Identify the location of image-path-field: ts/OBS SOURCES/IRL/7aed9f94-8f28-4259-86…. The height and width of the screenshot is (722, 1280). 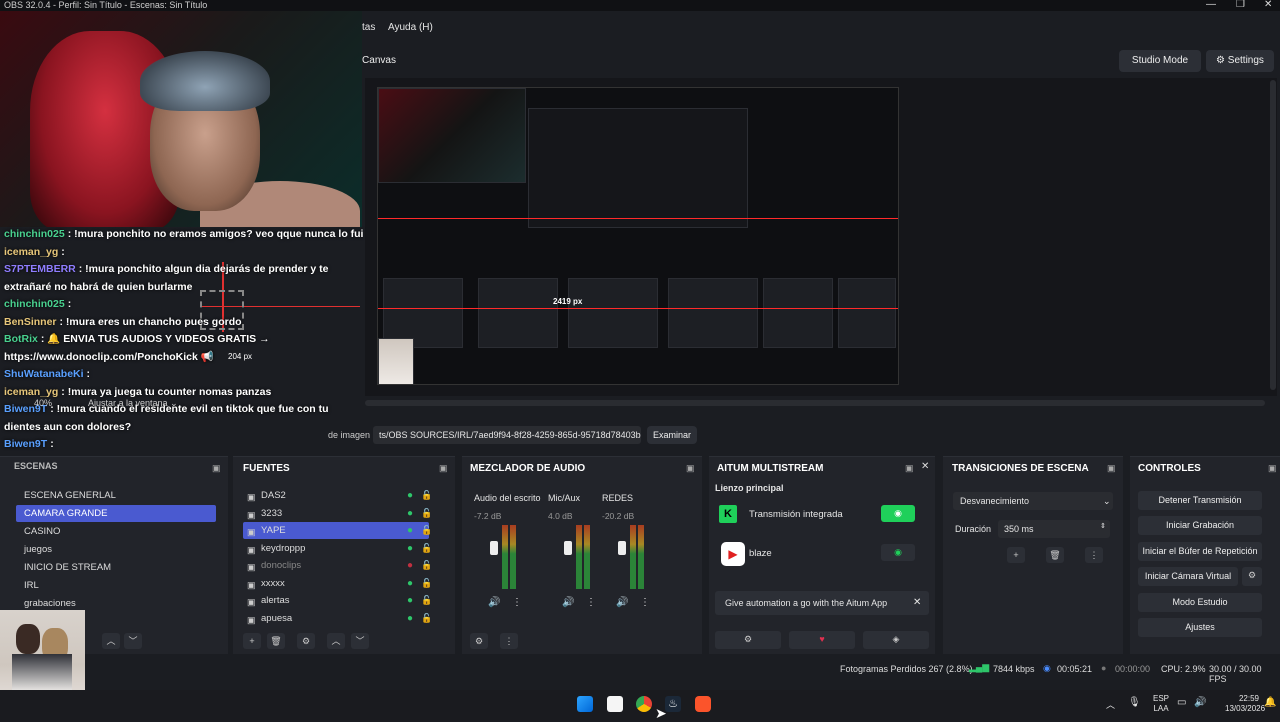
(507, 435).